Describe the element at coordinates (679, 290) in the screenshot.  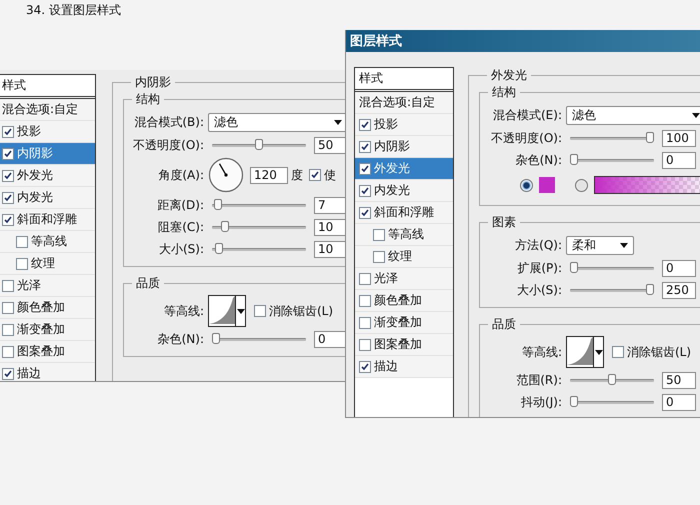
I see `number-field: 250` at that location.